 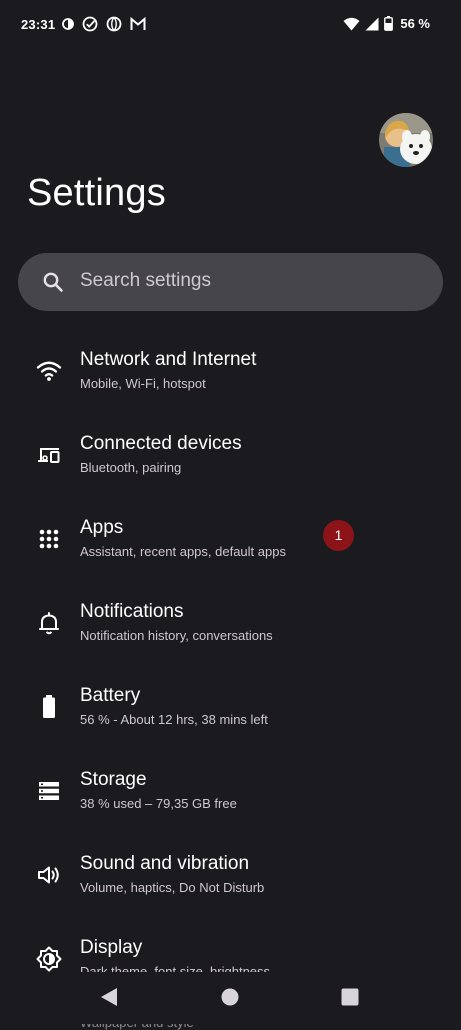 I want to click on settings-item-storage: Storage 38 % used – 79,35 GB free, so click(x=230, y=792).